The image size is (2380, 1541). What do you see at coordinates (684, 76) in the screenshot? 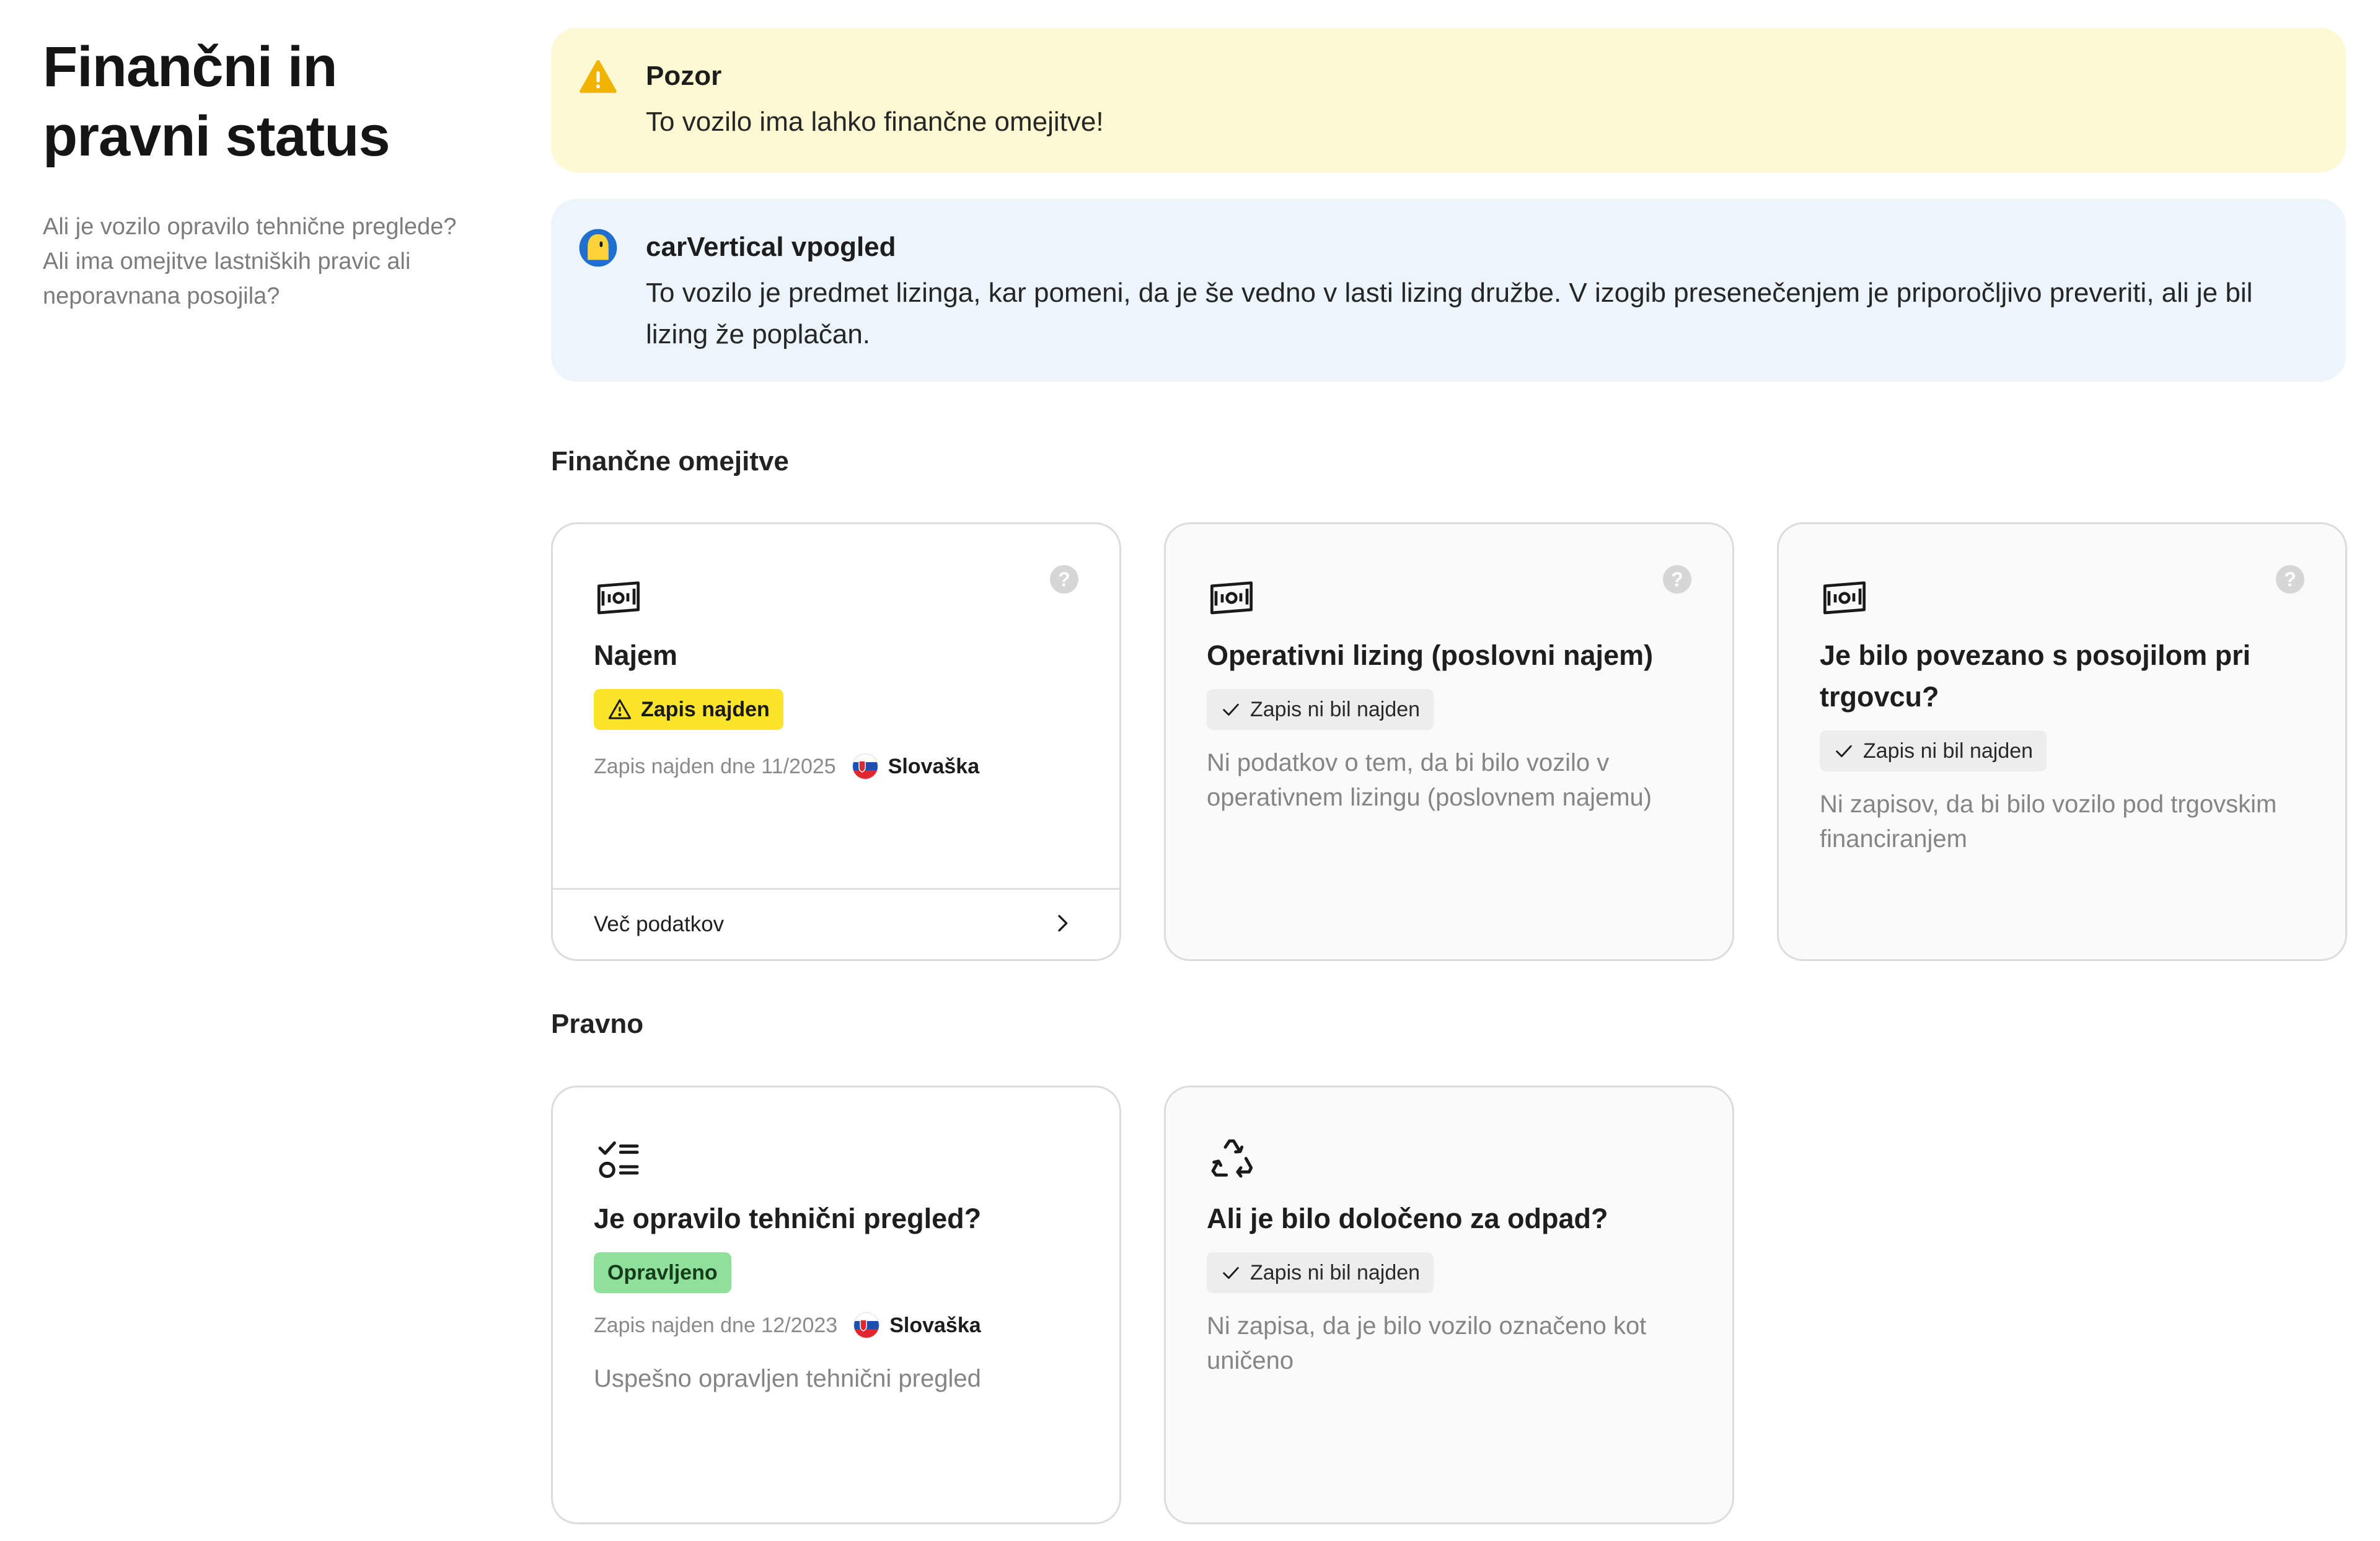
I see `warning-title: Pozor` at bounding box center [684, 76].